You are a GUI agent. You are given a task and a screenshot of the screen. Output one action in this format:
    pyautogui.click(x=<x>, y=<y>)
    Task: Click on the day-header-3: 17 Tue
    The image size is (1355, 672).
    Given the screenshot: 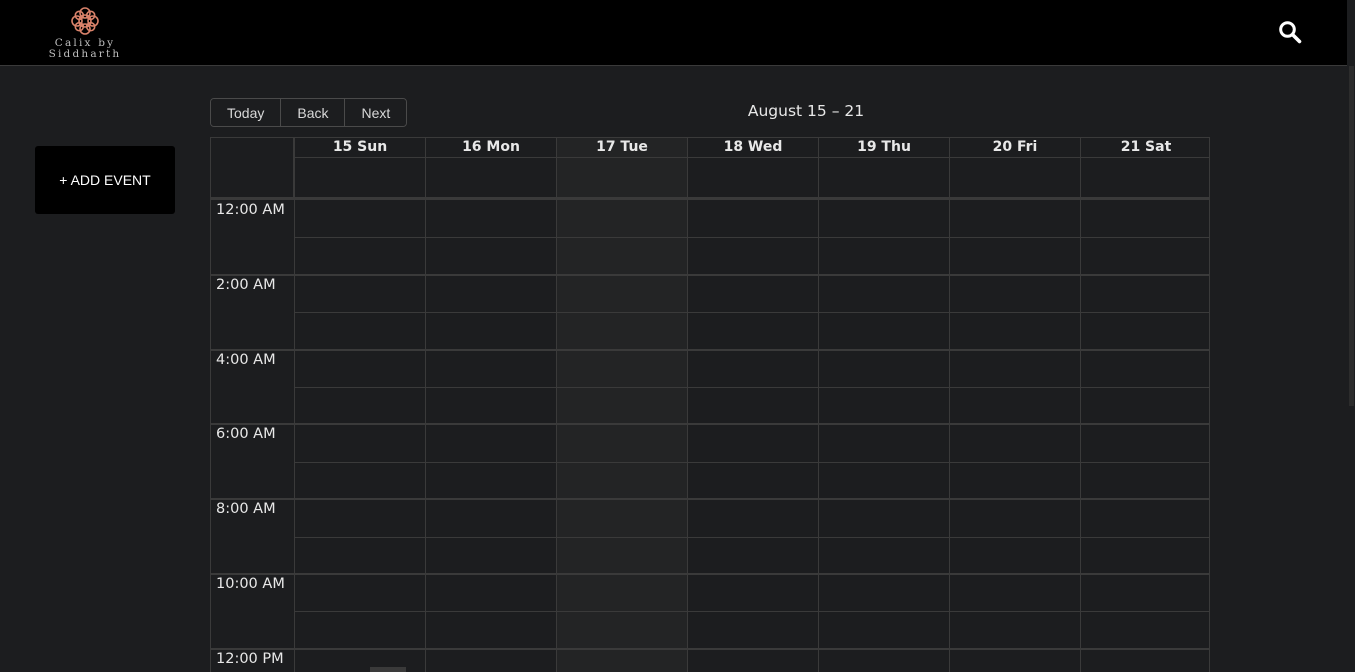 What is the action you would take?
    pyautogui.click(x=621, y=167)
    